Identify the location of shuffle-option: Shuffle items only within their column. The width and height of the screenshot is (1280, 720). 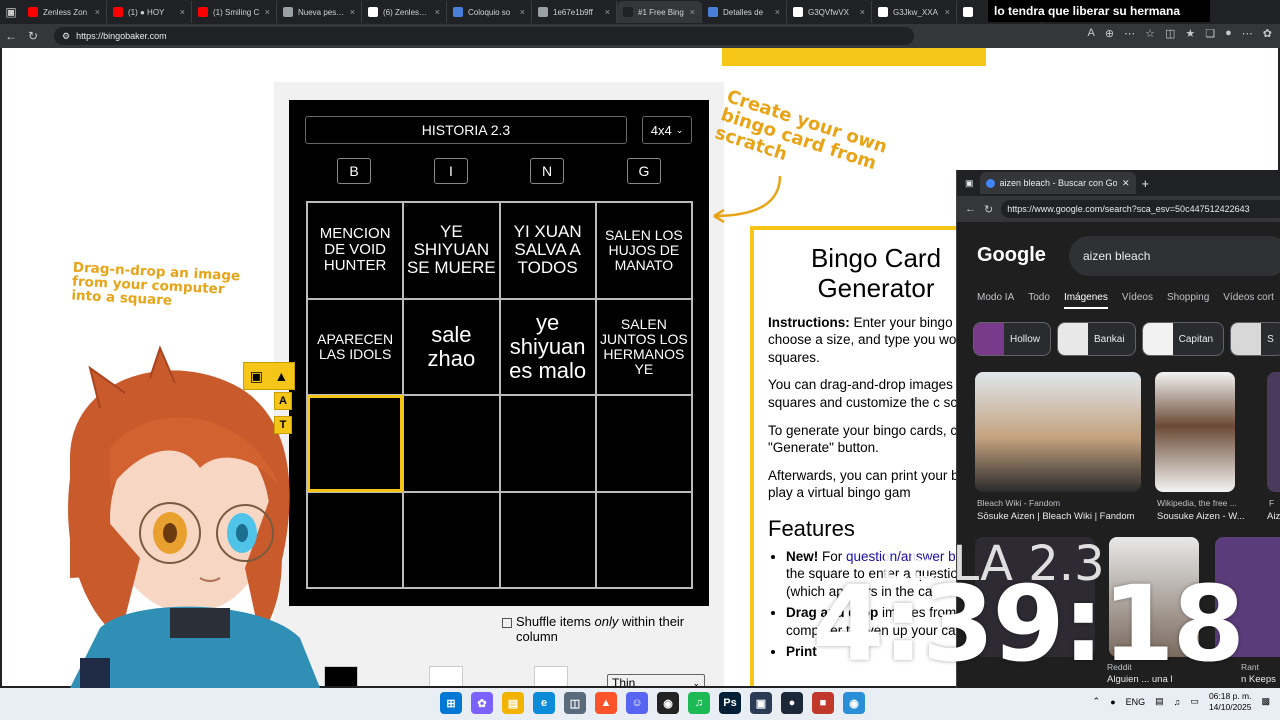
(602, 629).